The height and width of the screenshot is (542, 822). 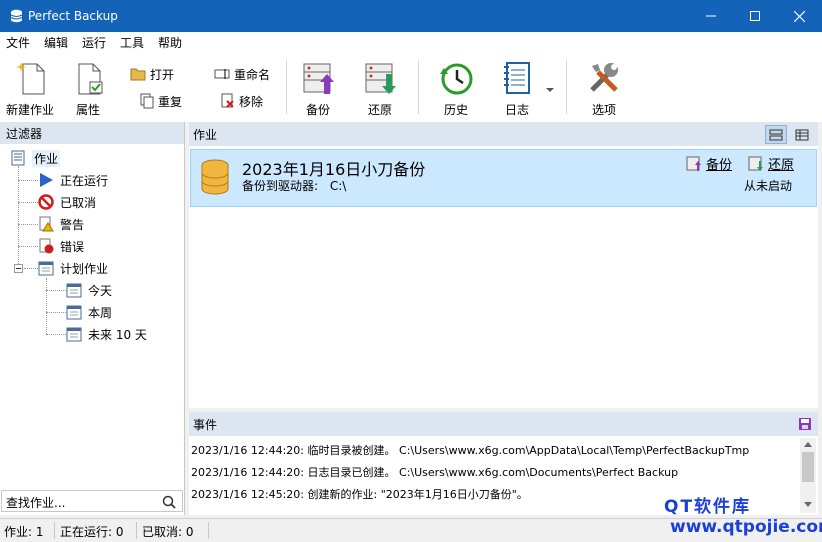 What do you see at coordinates (46, 158) in the screenshot?
I see `tree-item-jobs-label: 作业` at bounding box center [46, 158].